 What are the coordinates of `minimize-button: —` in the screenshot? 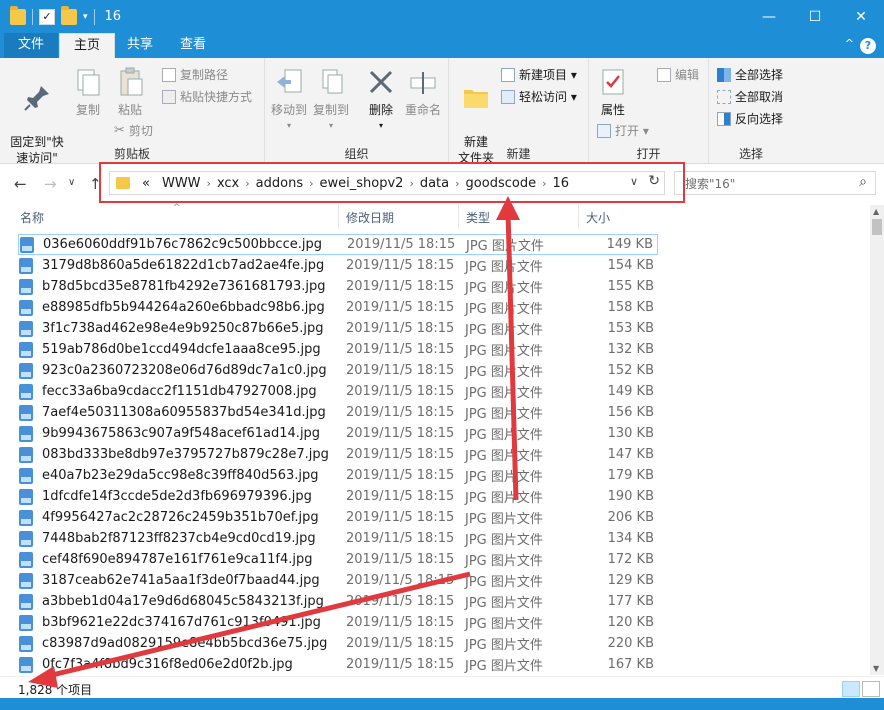 It's located at (769, 16).